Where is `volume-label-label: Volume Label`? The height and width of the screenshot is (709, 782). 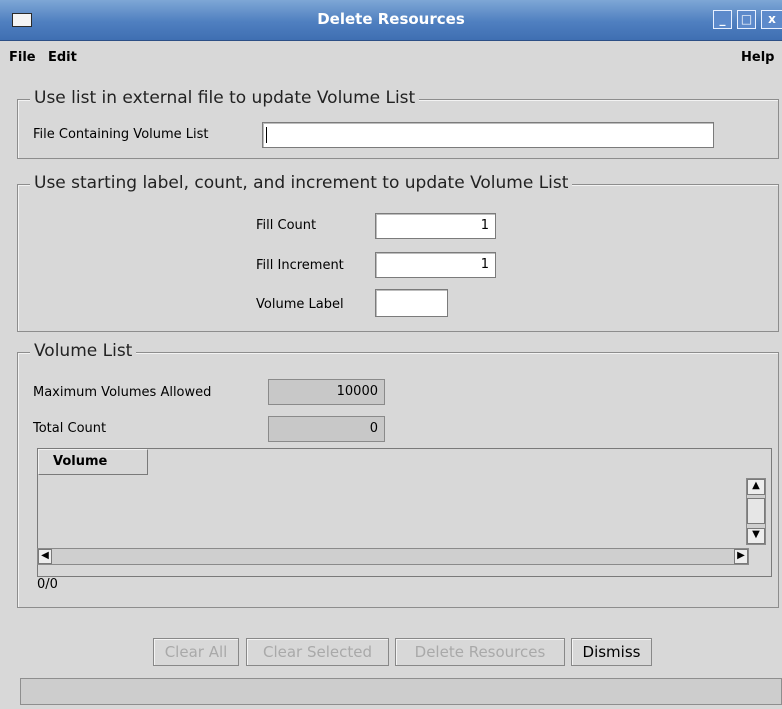 volume-label-label: Volume Label is located at coordinates (300, 304).